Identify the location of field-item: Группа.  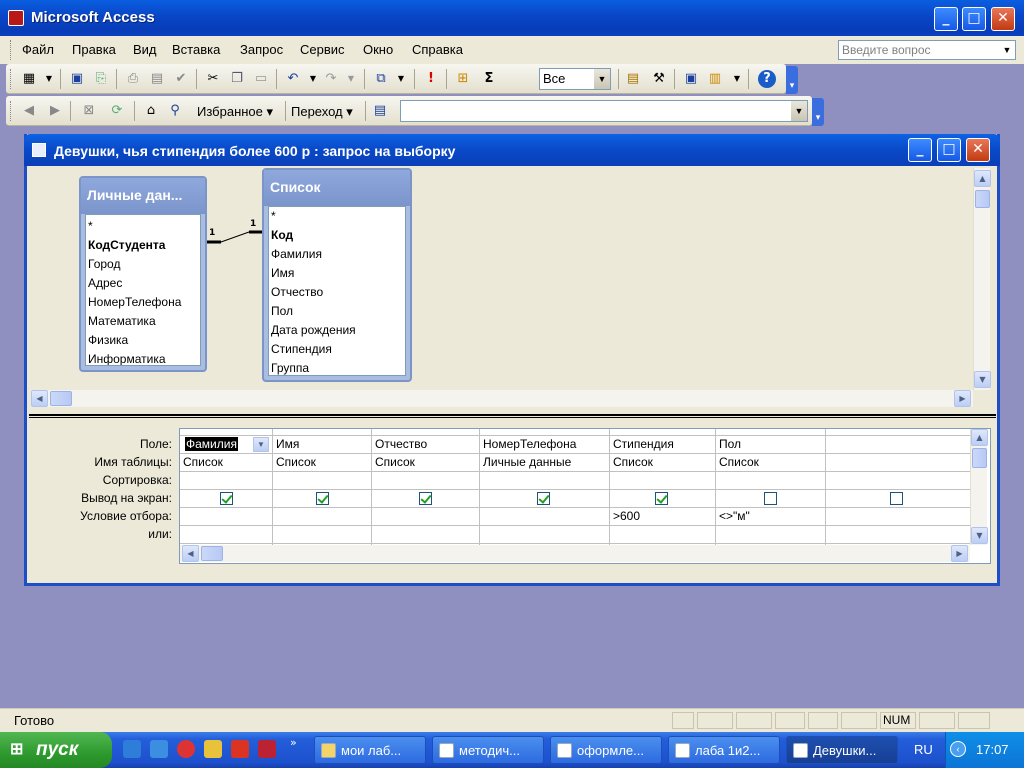
(290, 368).